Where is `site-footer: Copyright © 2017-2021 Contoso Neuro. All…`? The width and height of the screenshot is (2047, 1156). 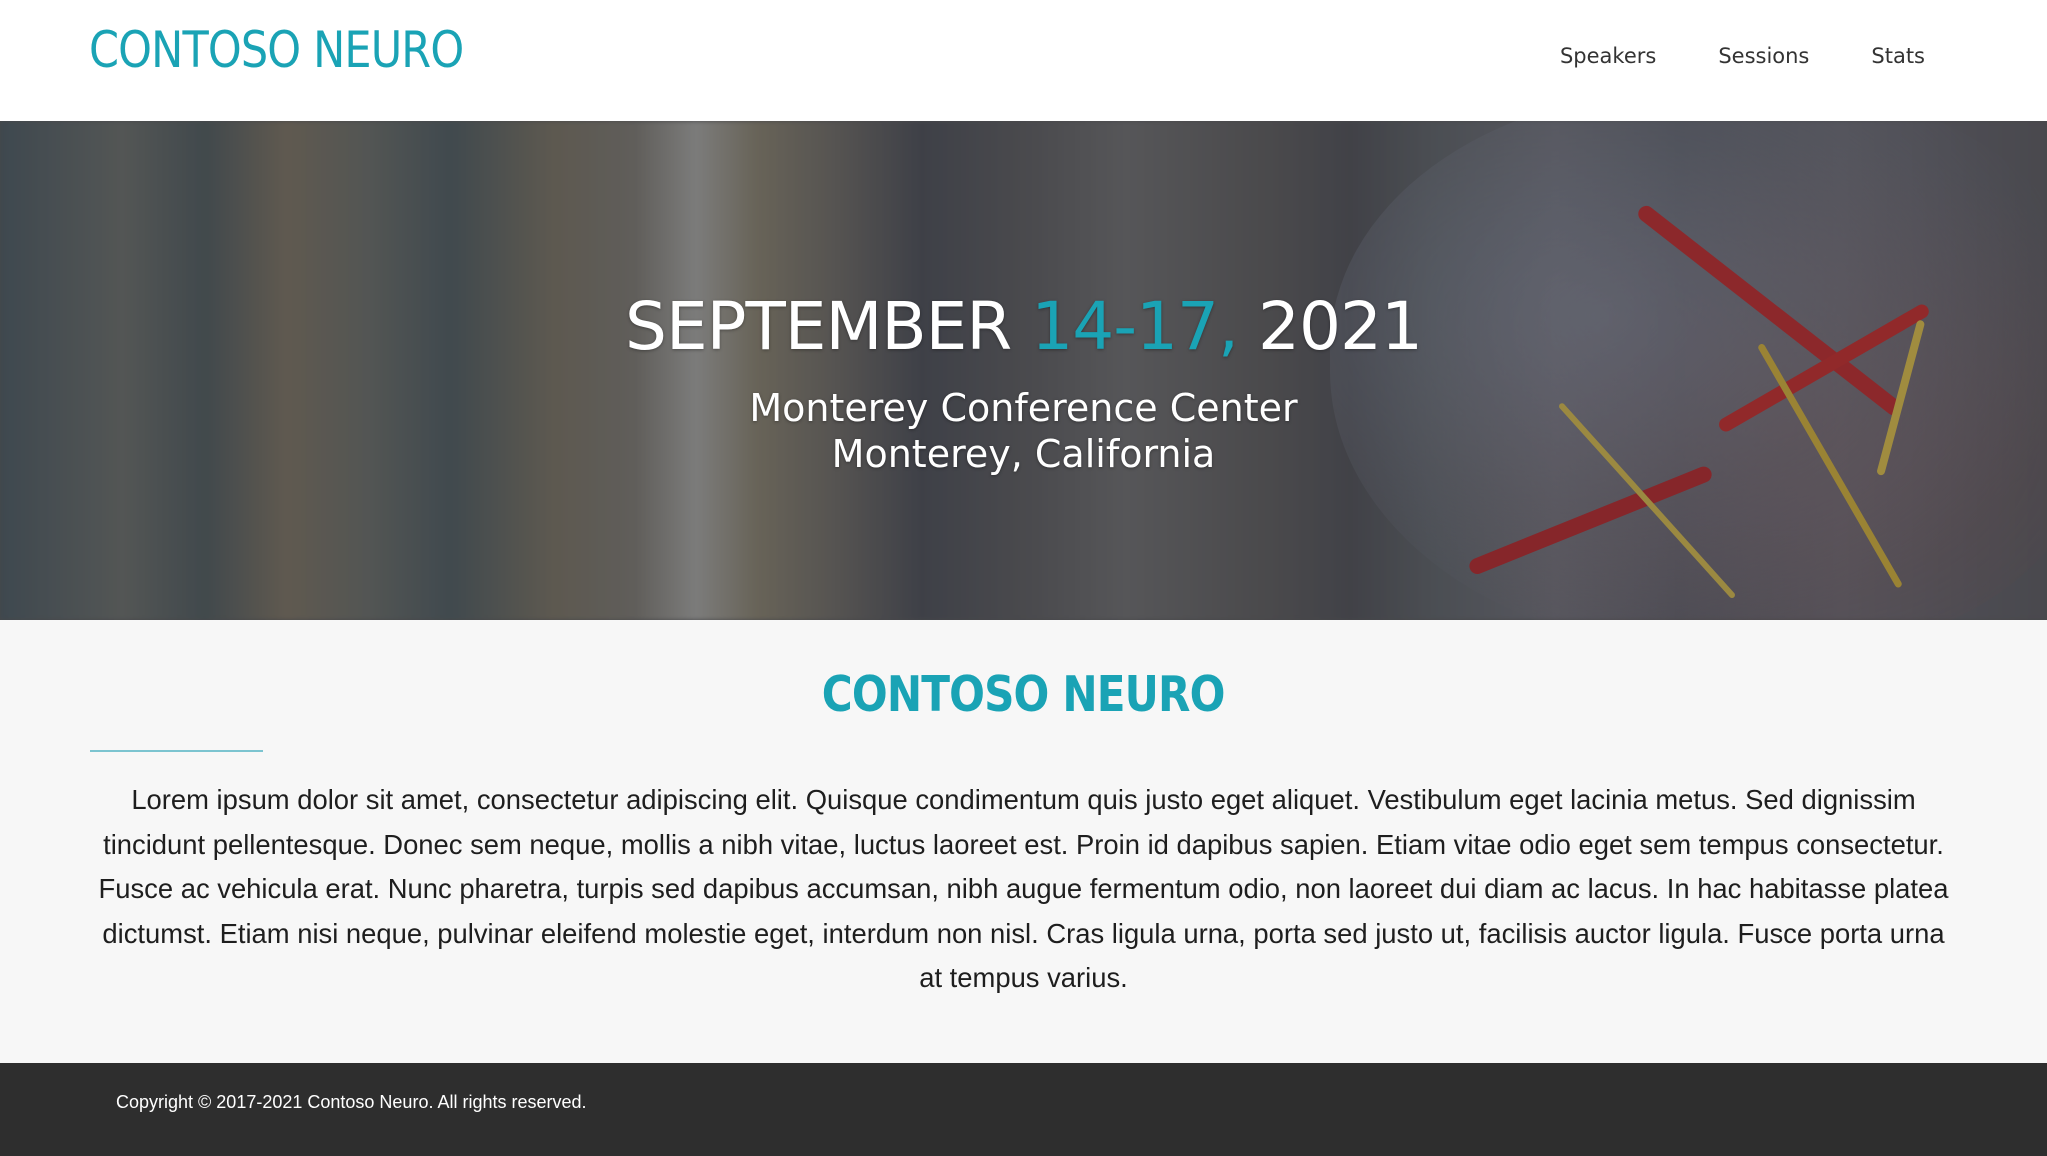 site-footer: Copyright © 2017-2021 Contoso Neuro. All… is located at coordinates (1023, 1109).